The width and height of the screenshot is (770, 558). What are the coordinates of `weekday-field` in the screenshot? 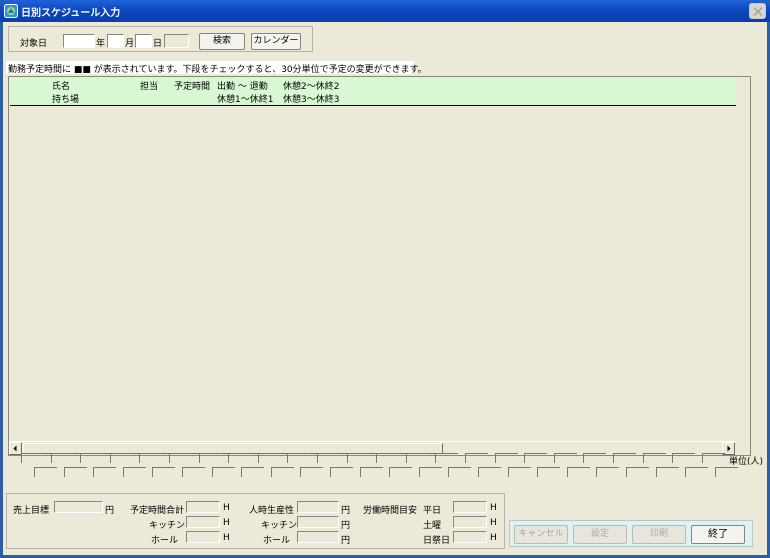 It's located at (470, 507).